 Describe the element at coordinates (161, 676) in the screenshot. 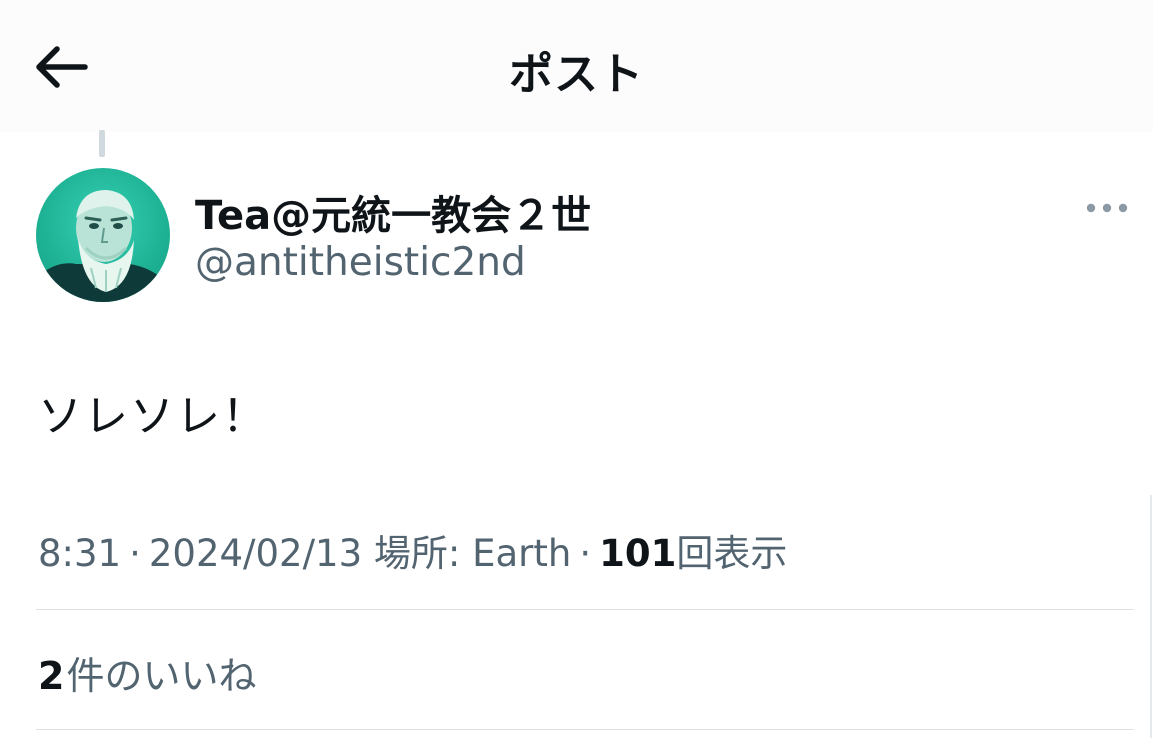

I see `likes-label: 件のいいね` at that location.